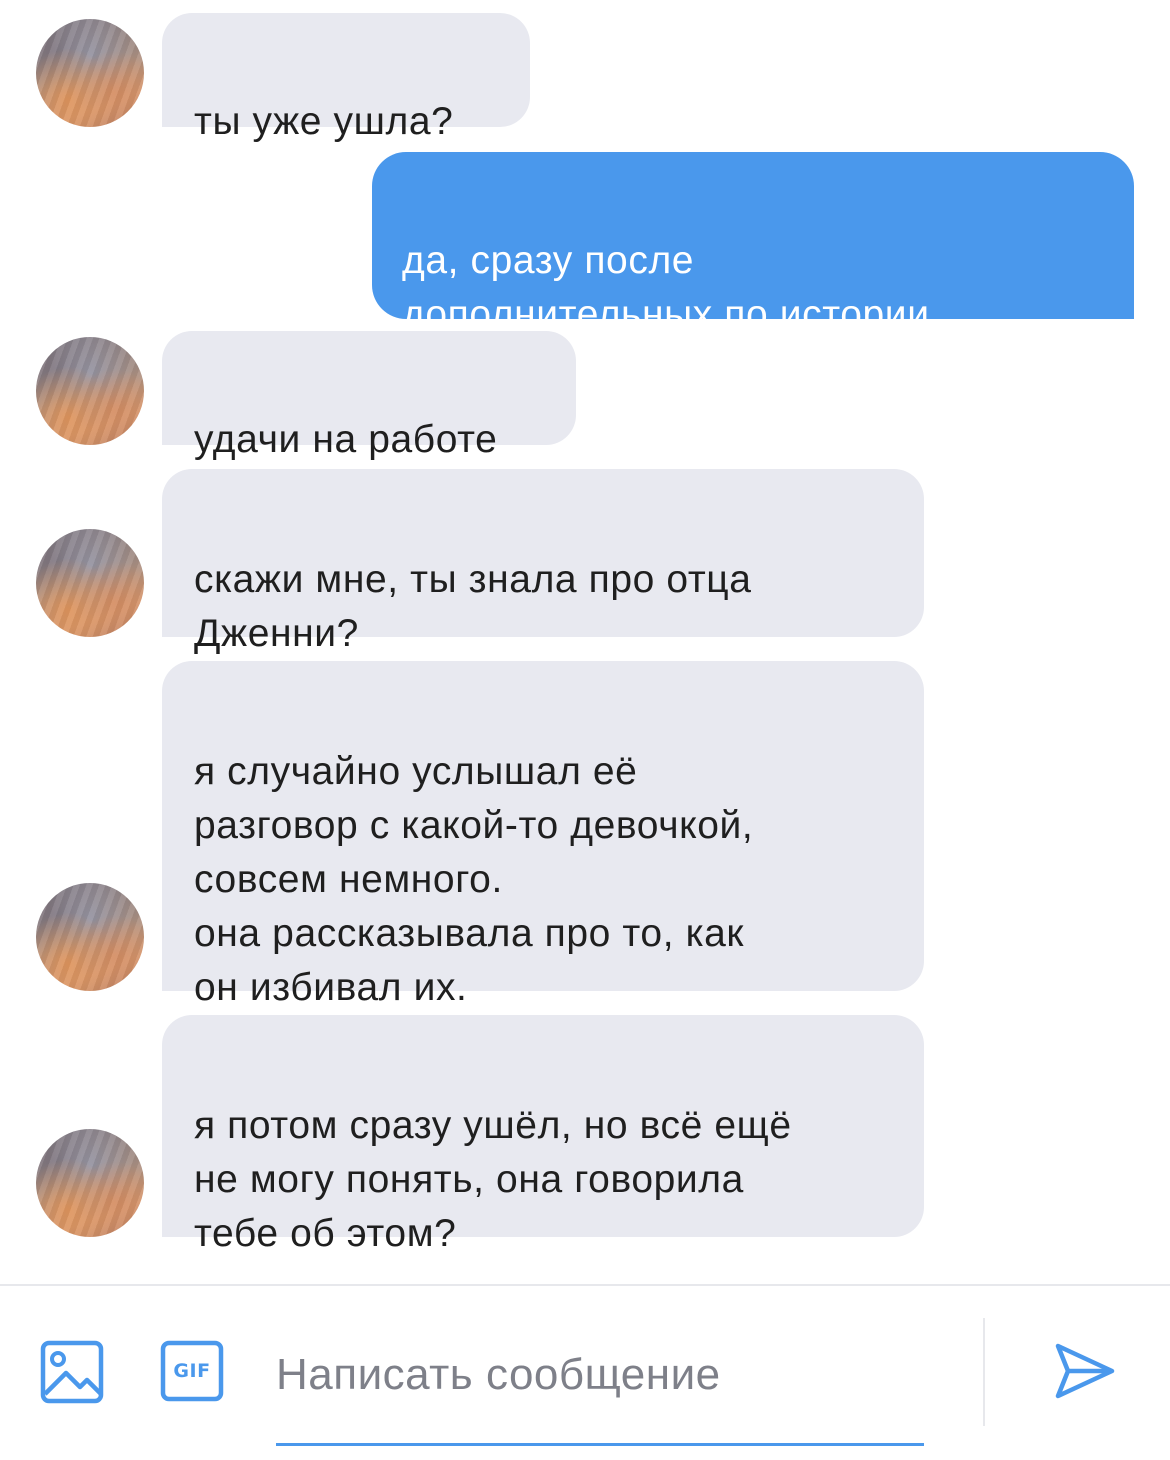 The width and height of the screenshot is (1170, 1460). What do you see at coordinates (72, 1372) in the screenshot?
I see `image-icon` at bounding box center [72, 1372].